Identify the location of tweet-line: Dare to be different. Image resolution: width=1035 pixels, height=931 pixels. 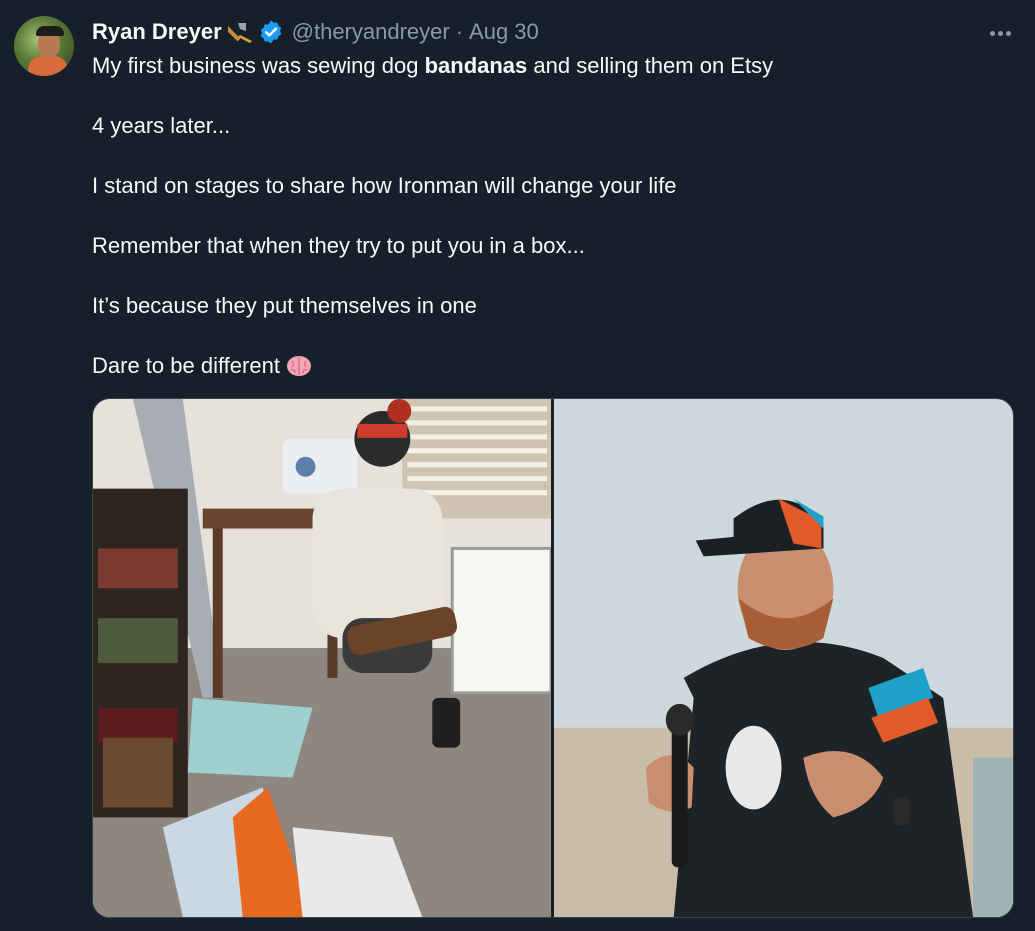
(542, 366).